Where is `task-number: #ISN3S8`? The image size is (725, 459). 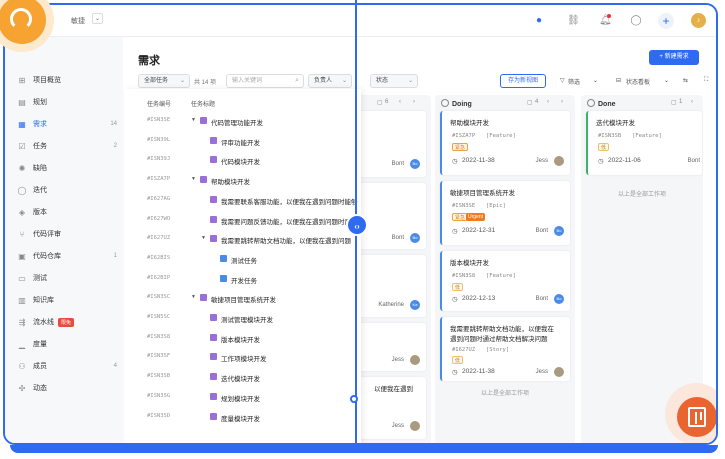 task-number: #ISN3S8 is located at coordinates (159, 336).